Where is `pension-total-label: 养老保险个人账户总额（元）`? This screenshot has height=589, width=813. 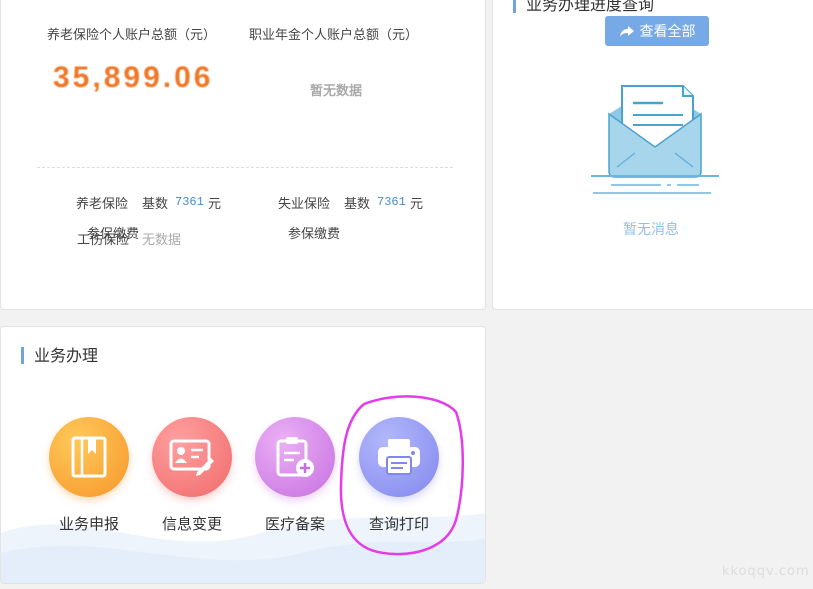
pension-total-label: 养老保险个人账户总额（元） is located at coordinates (132, 35).